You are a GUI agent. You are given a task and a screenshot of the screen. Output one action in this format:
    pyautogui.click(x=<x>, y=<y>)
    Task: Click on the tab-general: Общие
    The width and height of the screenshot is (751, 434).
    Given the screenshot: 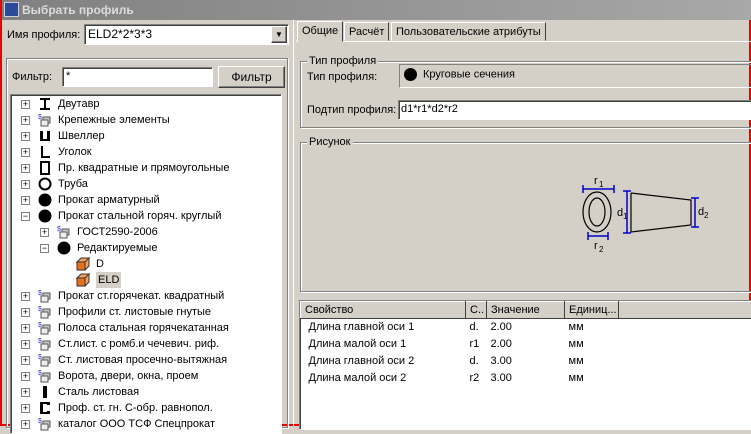 What is the action you would take?
    pyautogui.click(x=320, y=31)
    